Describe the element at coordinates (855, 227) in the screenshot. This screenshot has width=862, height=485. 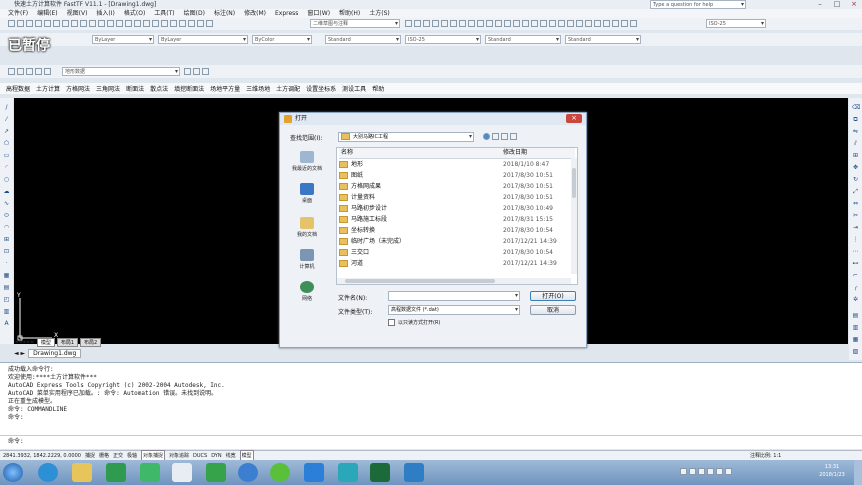
I see `extend-icon: ⇥` at that location.